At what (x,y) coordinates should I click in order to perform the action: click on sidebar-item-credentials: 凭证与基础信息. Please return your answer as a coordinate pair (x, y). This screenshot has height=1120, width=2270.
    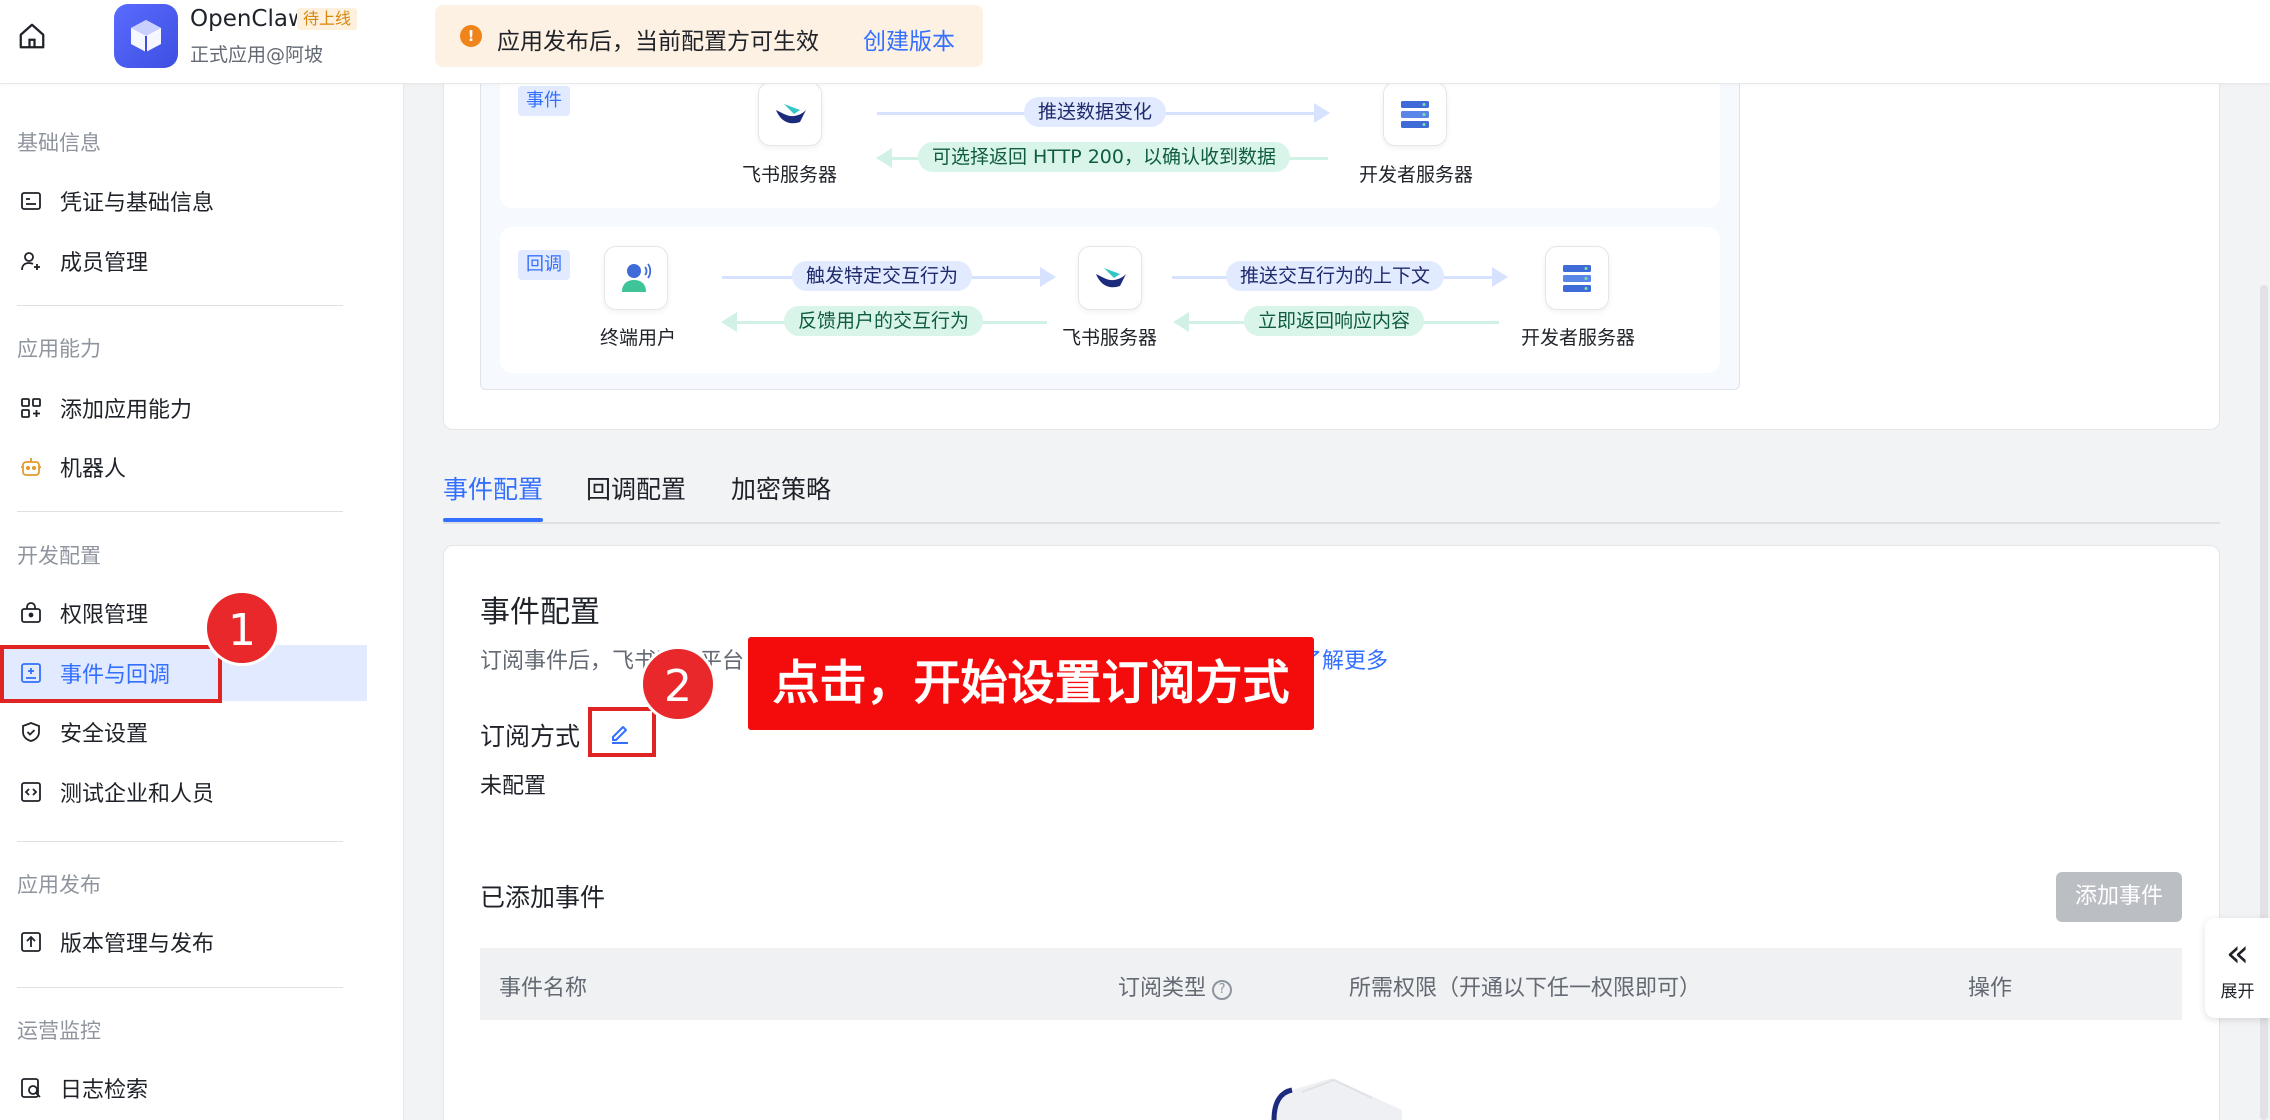
    Looking at the image, I should click on (183, 201).